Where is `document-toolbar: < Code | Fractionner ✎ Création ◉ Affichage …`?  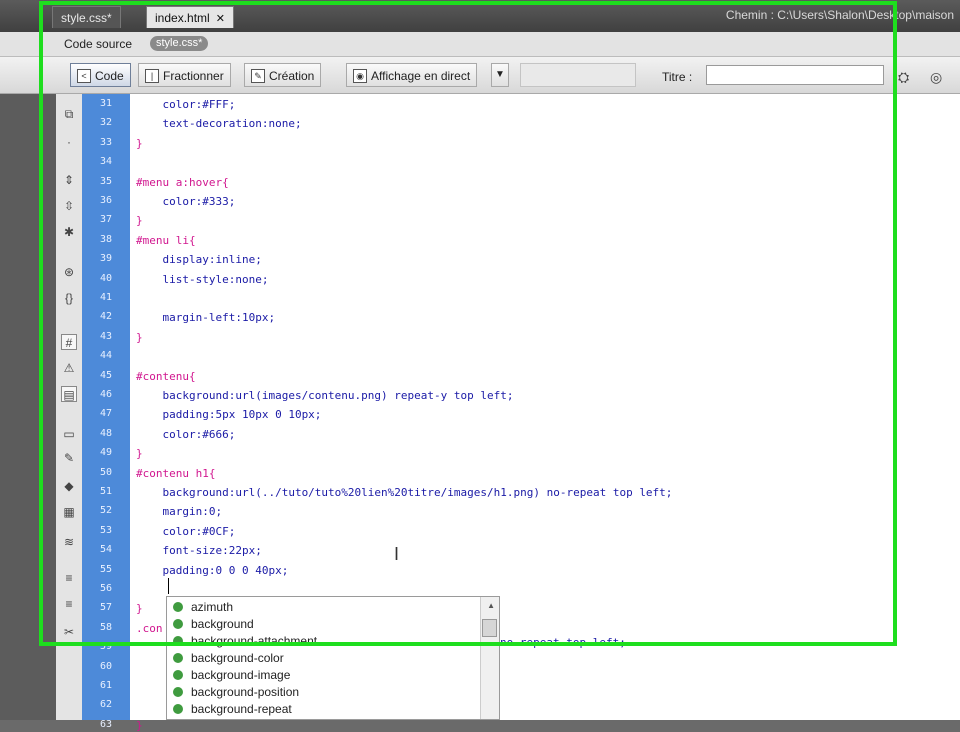 document-toolbar: < Code | Fractionner ✎ Création ◉ Affichage … is located at coordinates (480, 75).